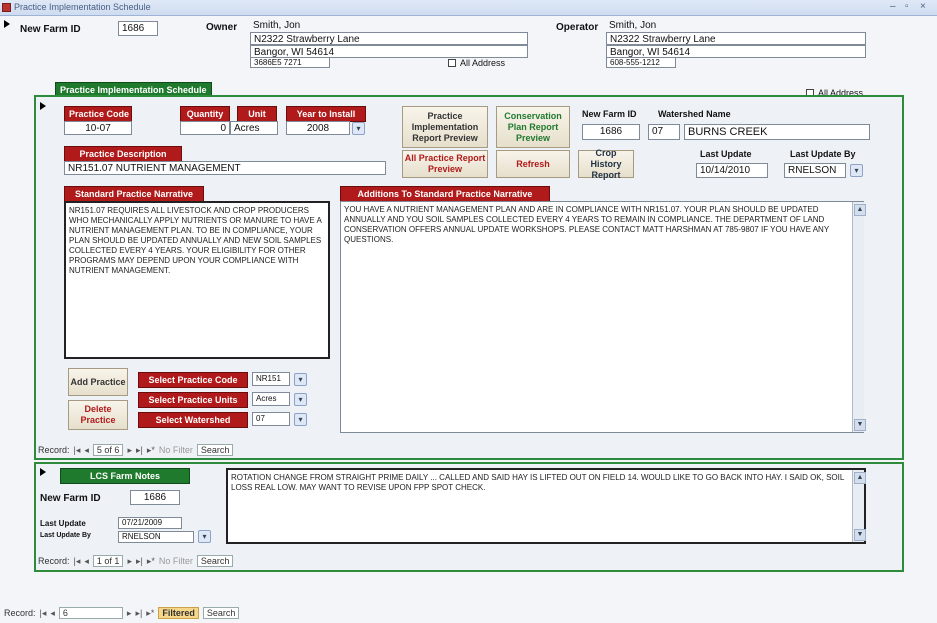  I want to click on quantity-field: 0, so click(205, 128).